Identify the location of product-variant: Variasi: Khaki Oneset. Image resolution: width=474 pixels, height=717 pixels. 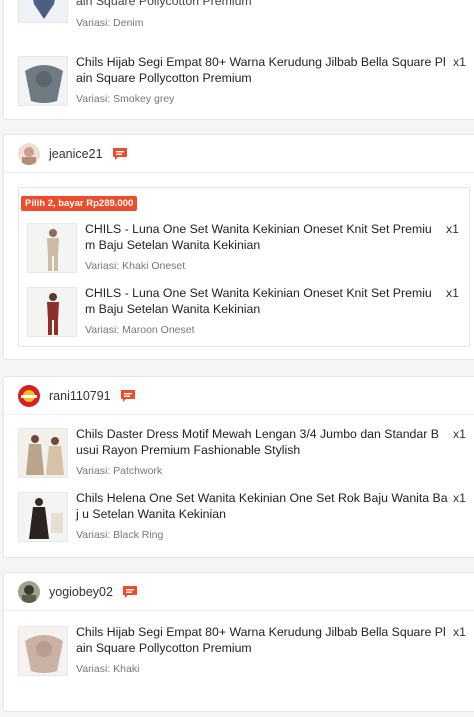
(135, 266).